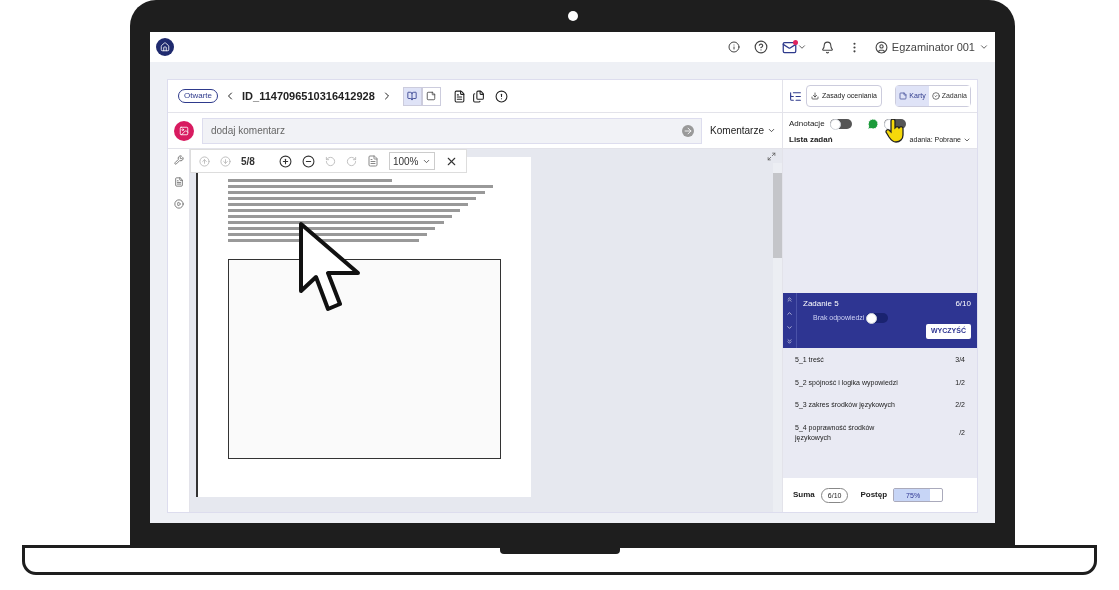 Image resolution: width=1119 pixels, height=590 pixels. I want to click on page-icon, so click(372, 161).